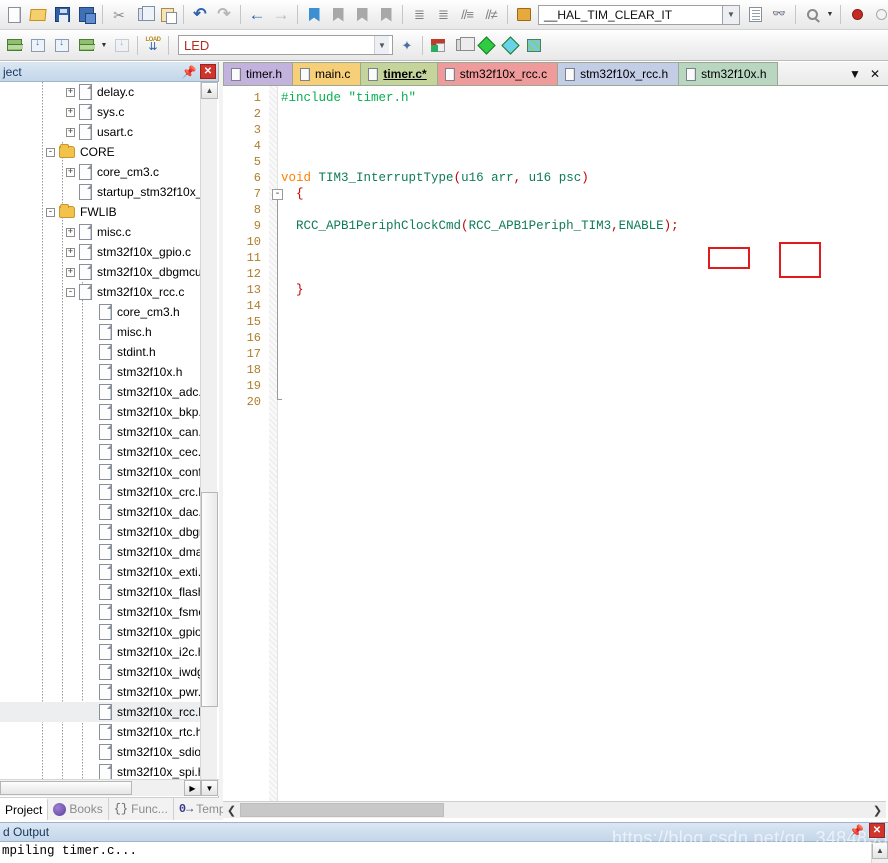  What do you see at coordinates (257, 15) in the screenshot?
I see `navigate-back-button: ←` at bounding box center [257, 15].